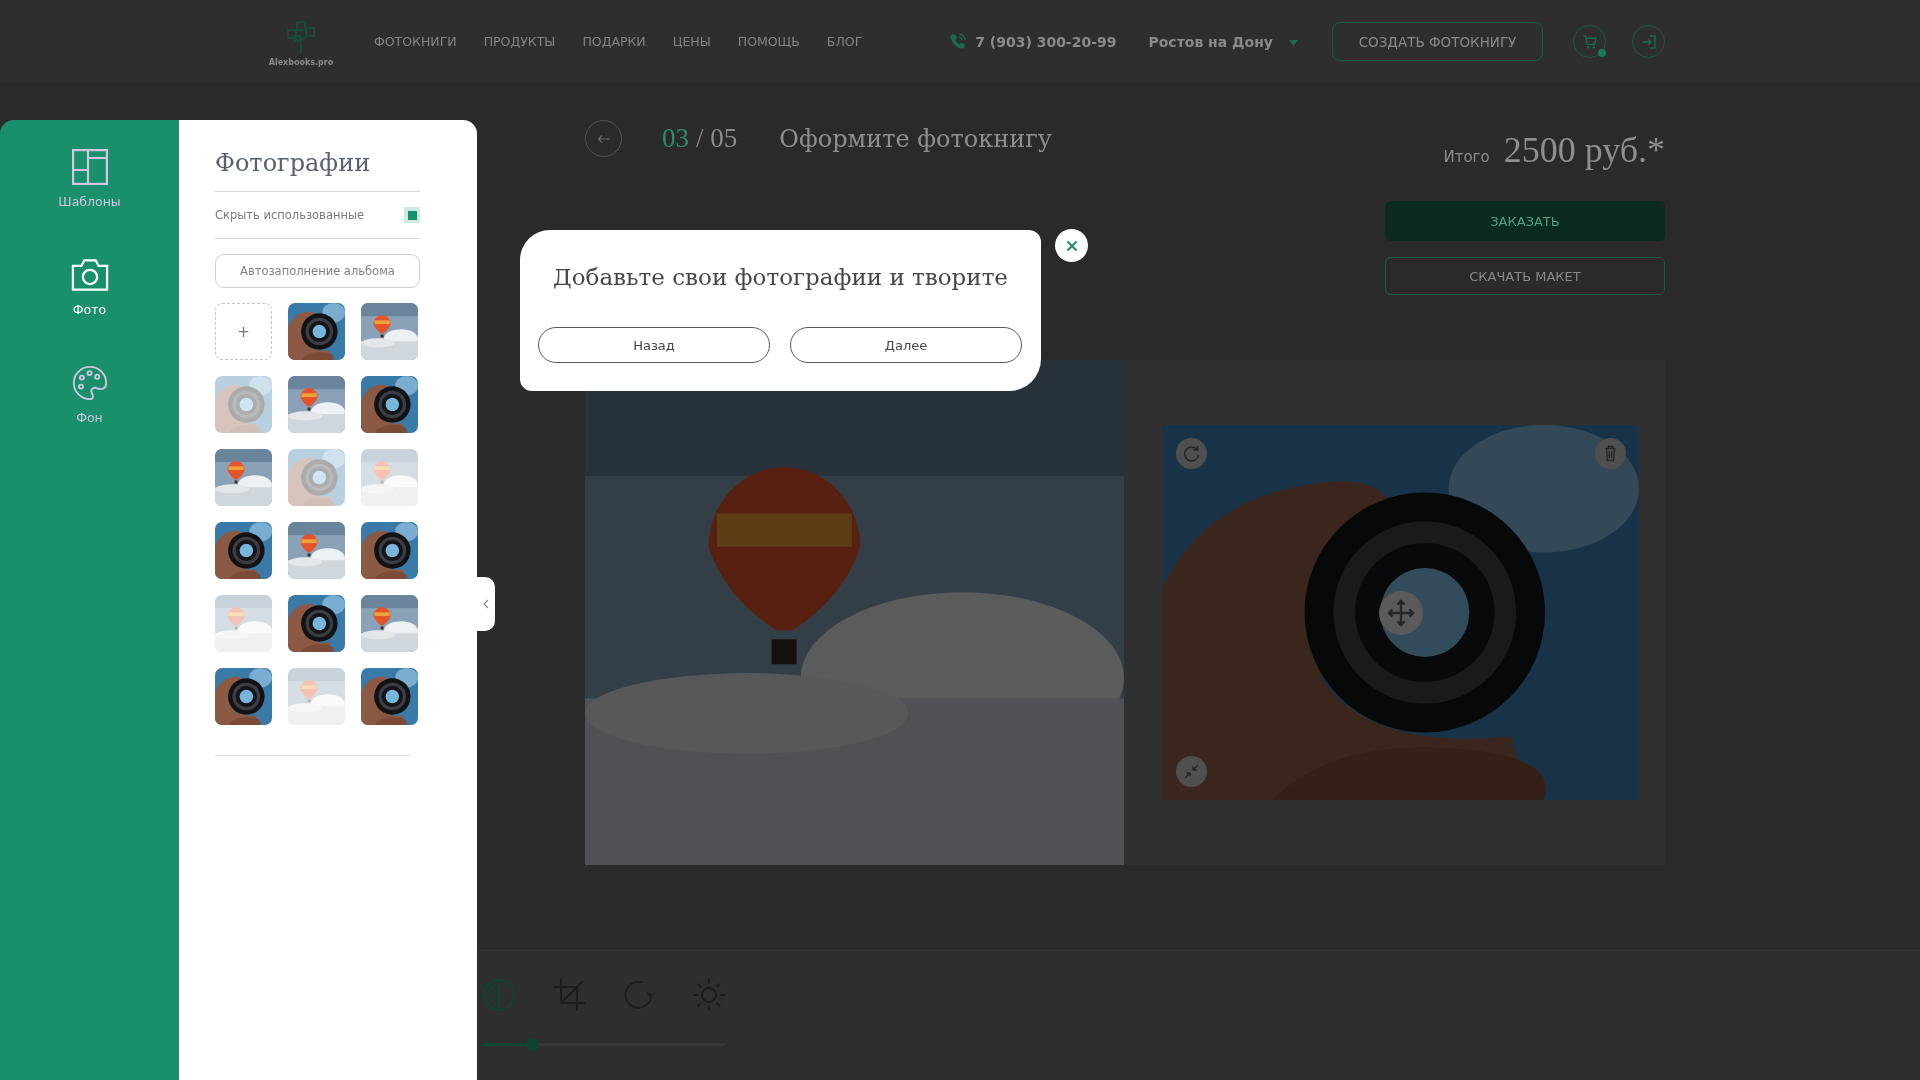  I want to click on camera-icon, so click(89, 275).